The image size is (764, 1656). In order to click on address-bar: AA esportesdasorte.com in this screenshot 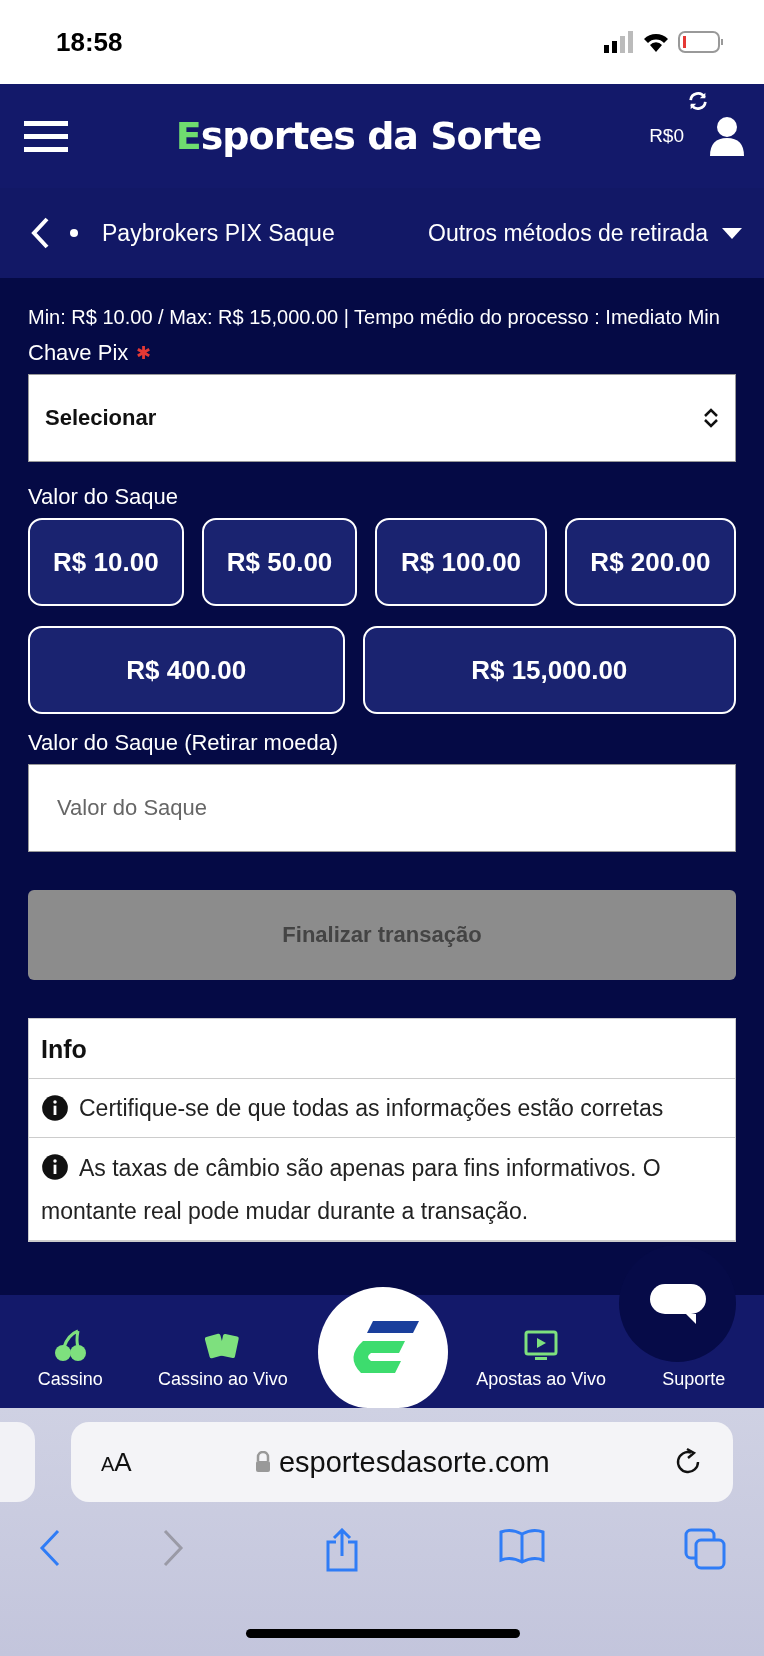, I will do `click(402, 1462)`.